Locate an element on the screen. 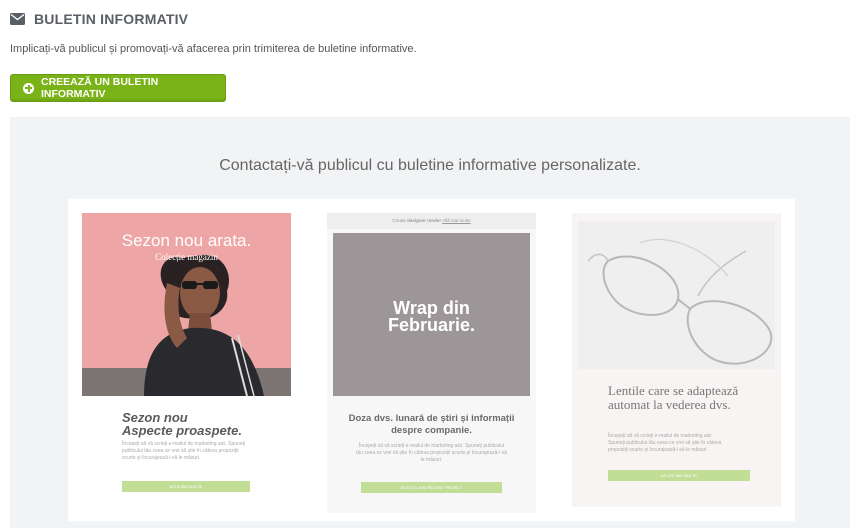 The width and height of the screenshot is (850, 528). fashion-image-subtitle: Colecție magazin is located at coordinates (186, 257).